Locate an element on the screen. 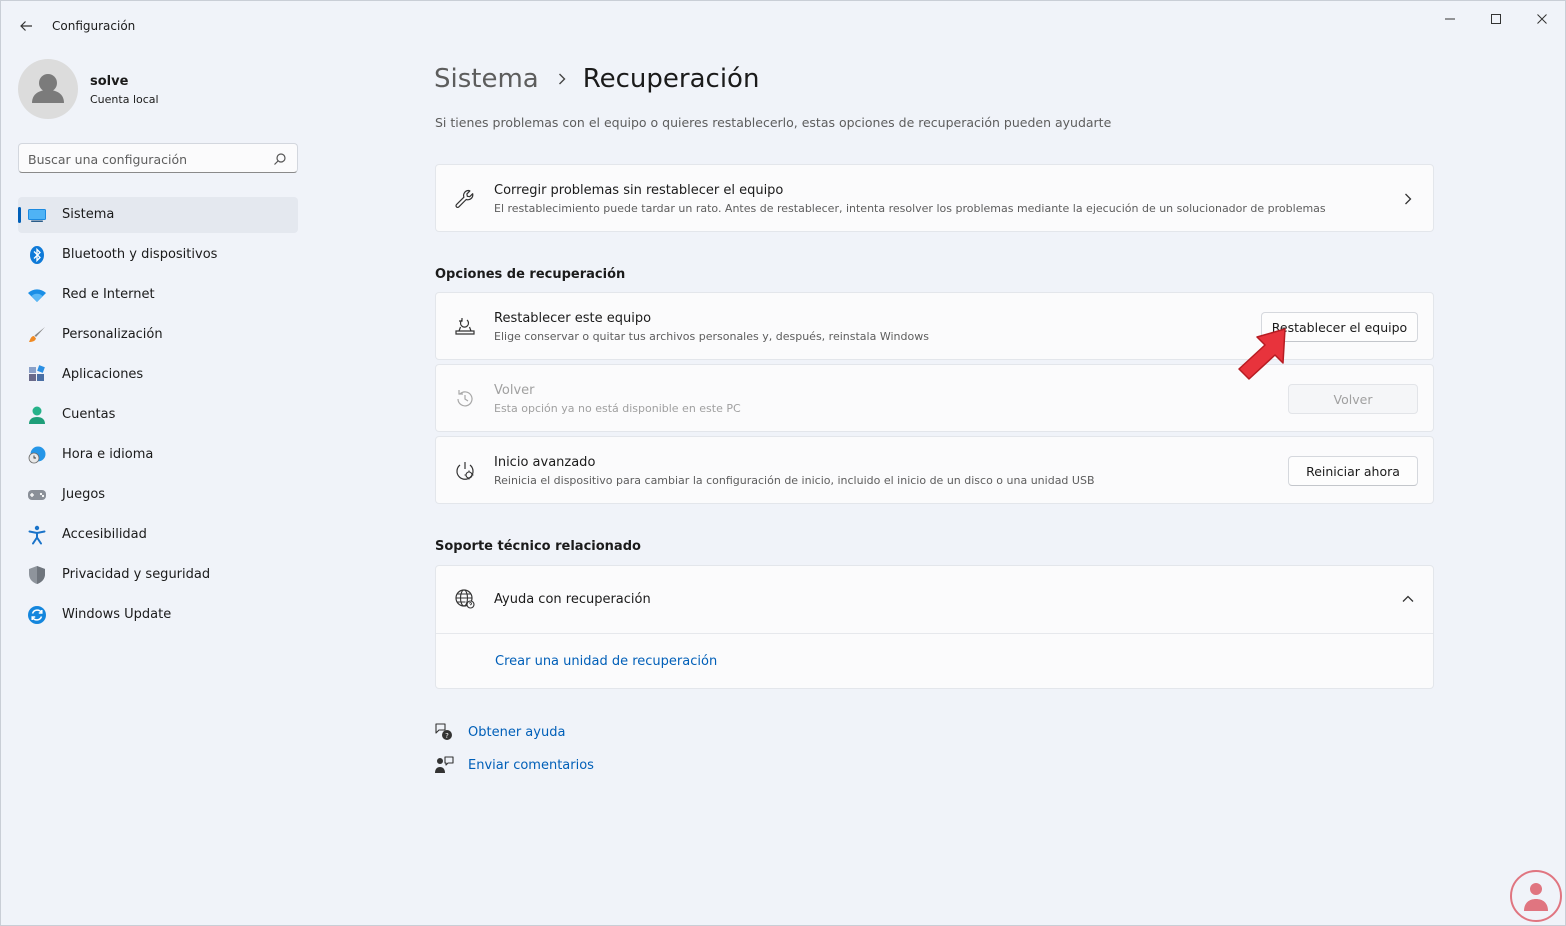  page-title: Recuperación is located at coordinates (671, 79).